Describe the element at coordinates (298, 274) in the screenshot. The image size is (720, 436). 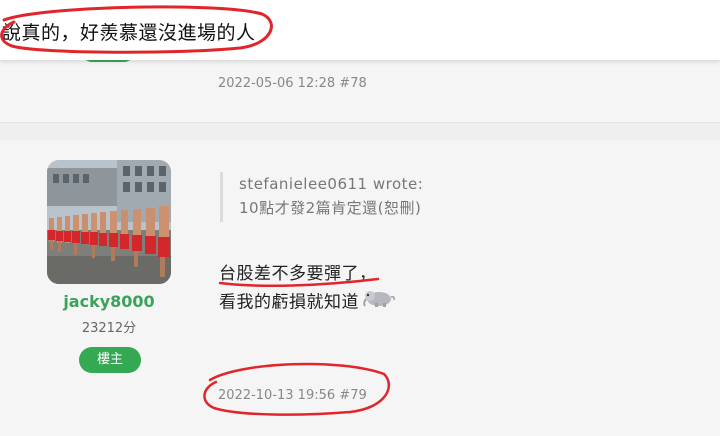
I see `post-body-line-1: 台股差不多要彈了，` at that location.